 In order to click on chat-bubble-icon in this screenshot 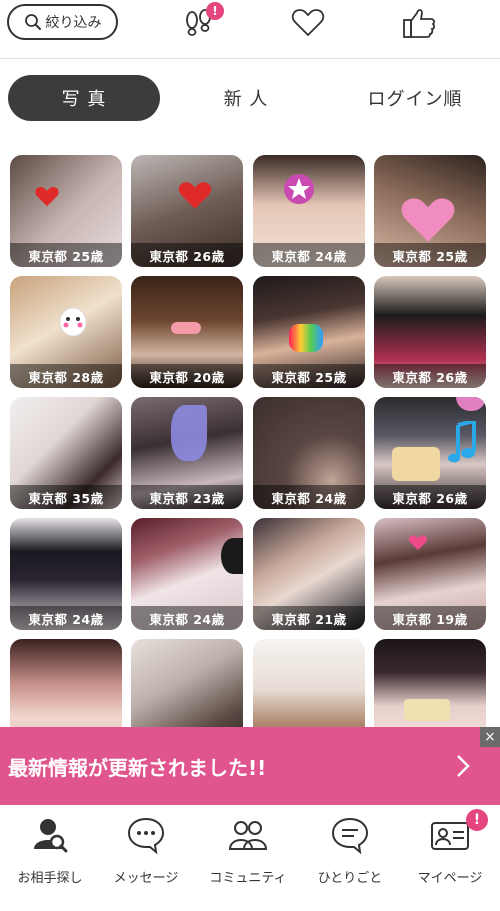, I will do `click(146, 836)`.